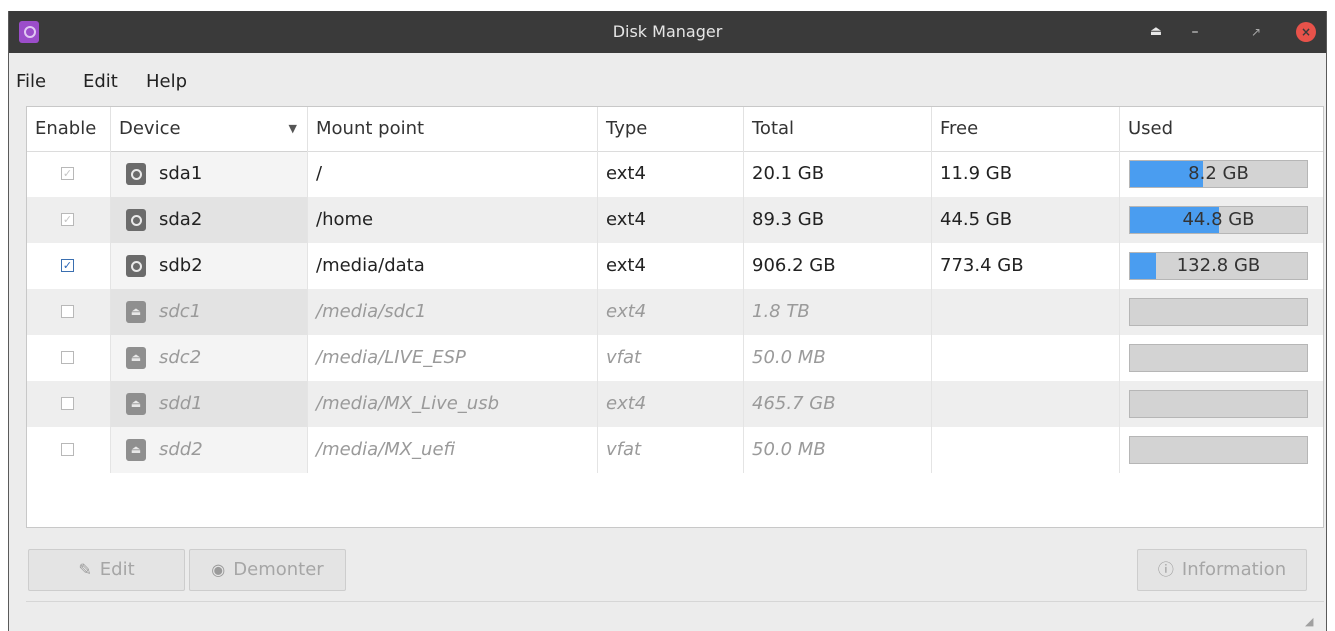  Describe the element at coordinates (838, 174) in the screenshot. I see `total-cell: 20.1 GB` at that location.